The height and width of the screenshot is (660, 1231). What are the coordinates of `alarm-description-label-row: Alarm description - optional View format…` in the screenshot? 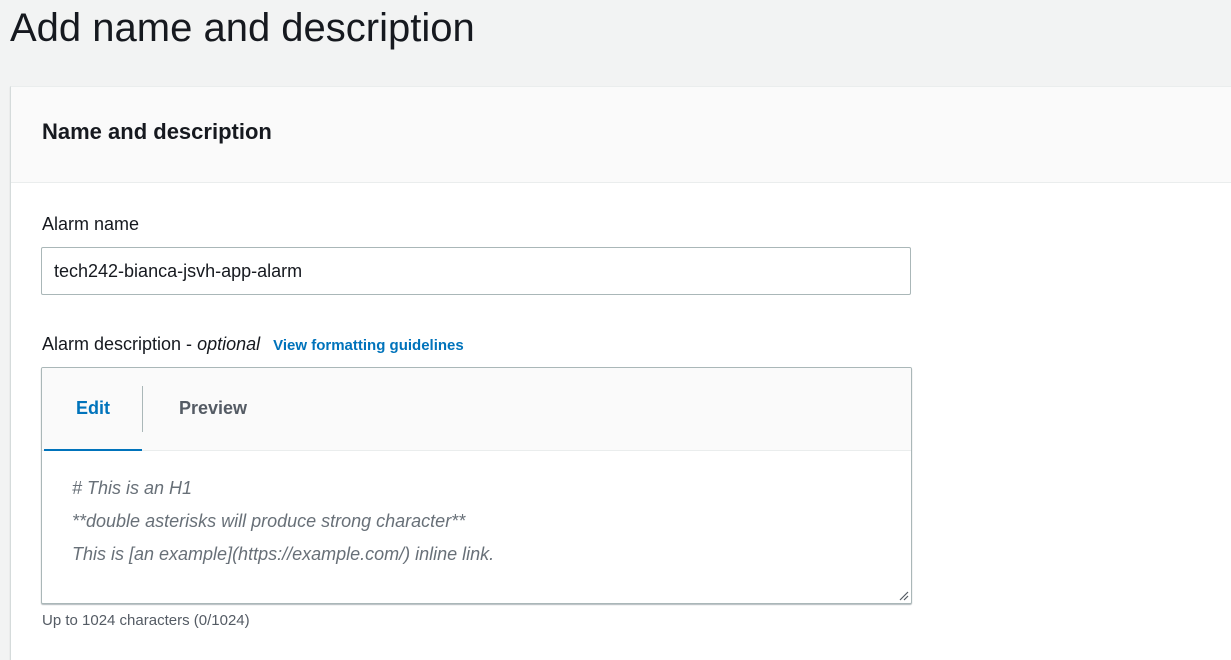 It's located at (253, 345).